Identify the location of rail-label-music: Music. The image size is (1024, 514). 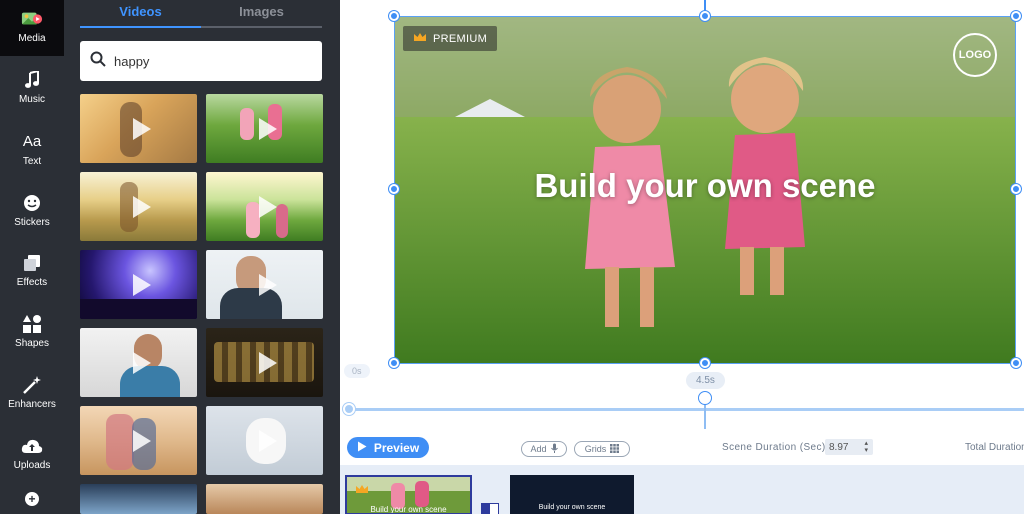
(32, 99).